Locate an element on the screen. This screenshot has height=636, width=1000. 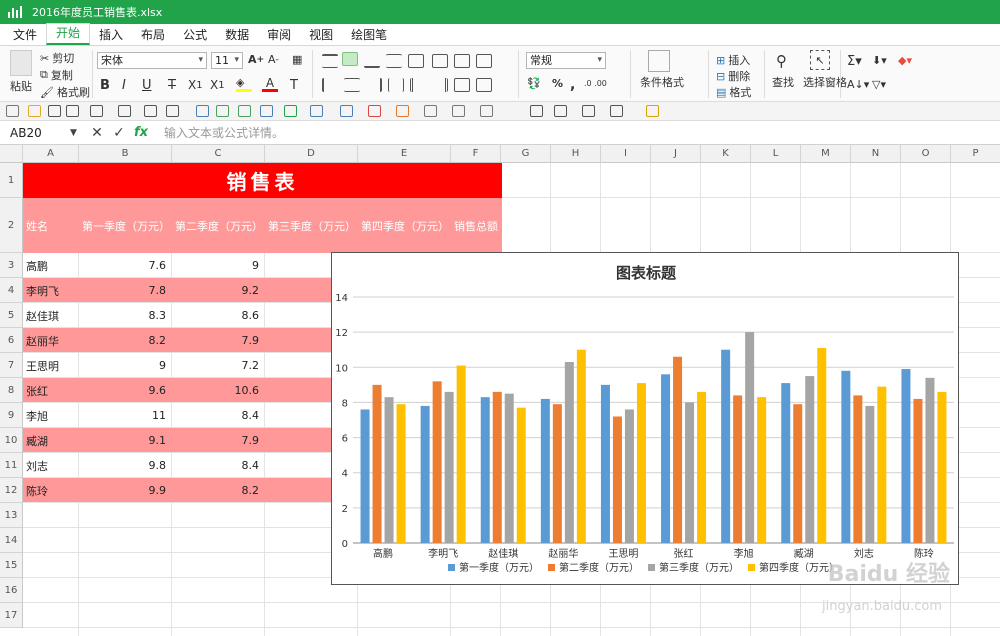
q2-cell: 9.2 is located at coordinates (218, 290).